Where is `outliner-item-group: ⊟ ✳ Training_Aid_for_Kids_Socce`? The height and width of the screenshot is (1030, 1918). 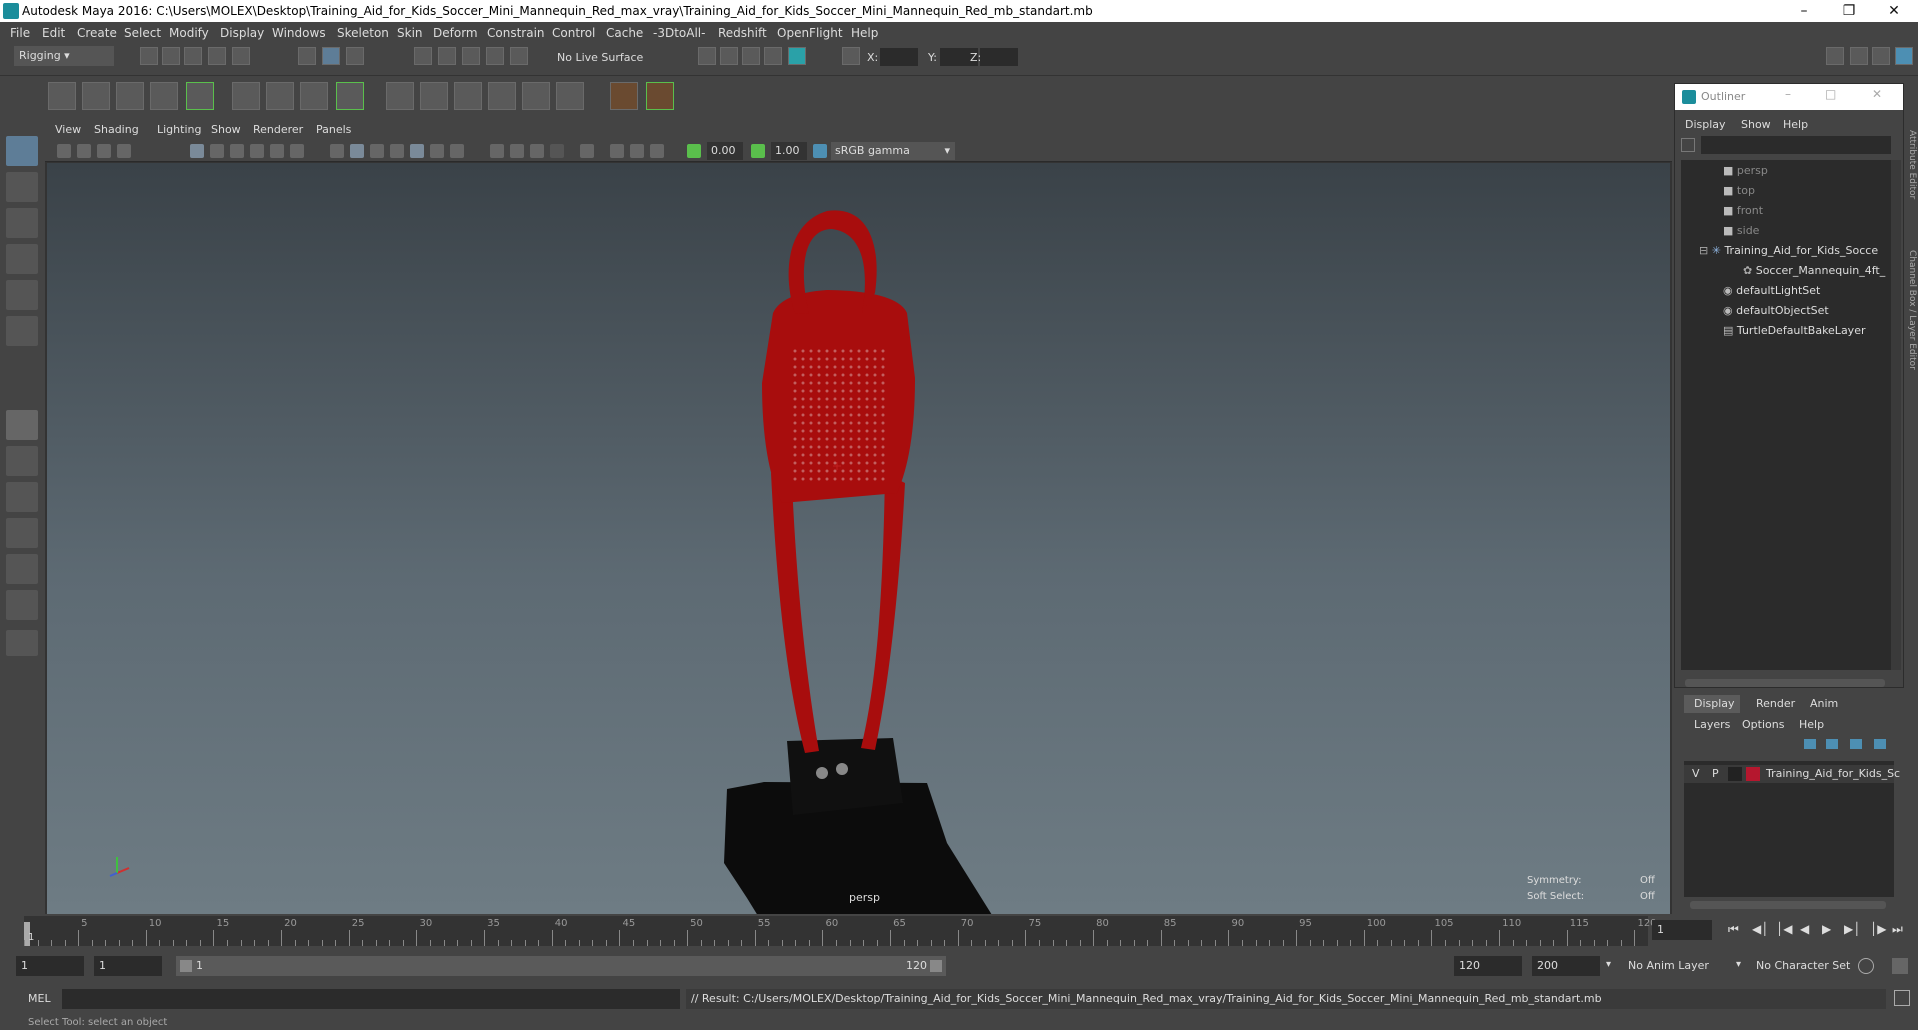
outliner-item-group: ⊟ ✳ Training_Aid_for_Kids_Socce is located at coordinates (1786, 254).